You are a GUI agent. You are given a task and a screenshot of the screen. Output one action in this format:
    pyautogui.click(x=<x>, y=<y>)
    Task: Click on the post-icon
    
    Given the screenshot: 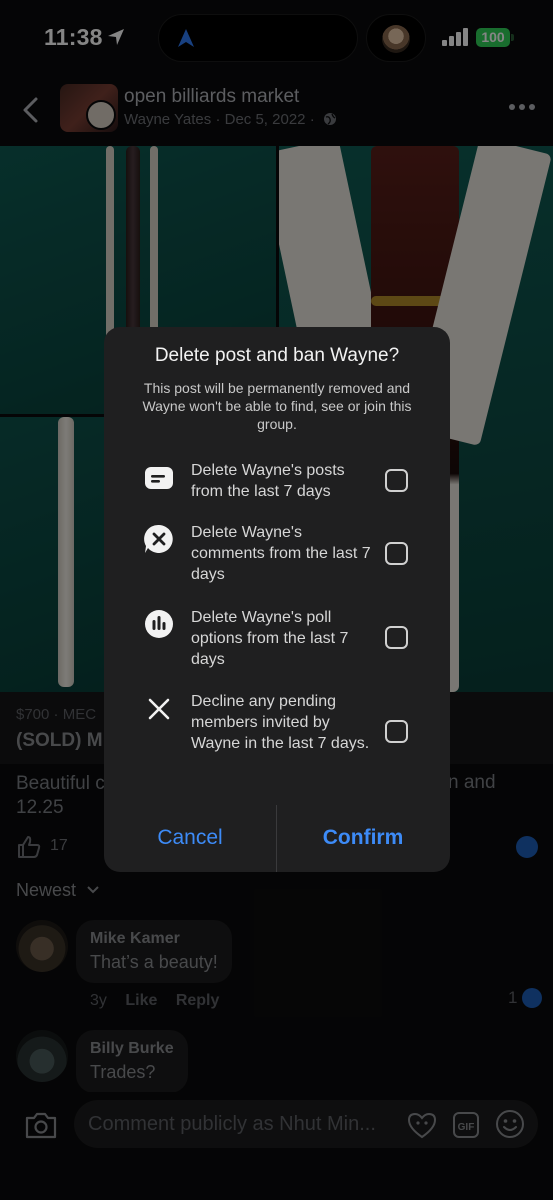 What is the action you would take?
    pyautogui.click(x=159, y=478)
    